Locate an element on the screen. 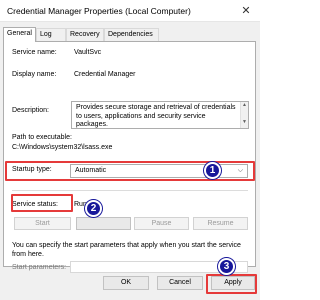 The width and height of the screenshot is (320, 300). tab-general: General is located at coordinates (19, 34).